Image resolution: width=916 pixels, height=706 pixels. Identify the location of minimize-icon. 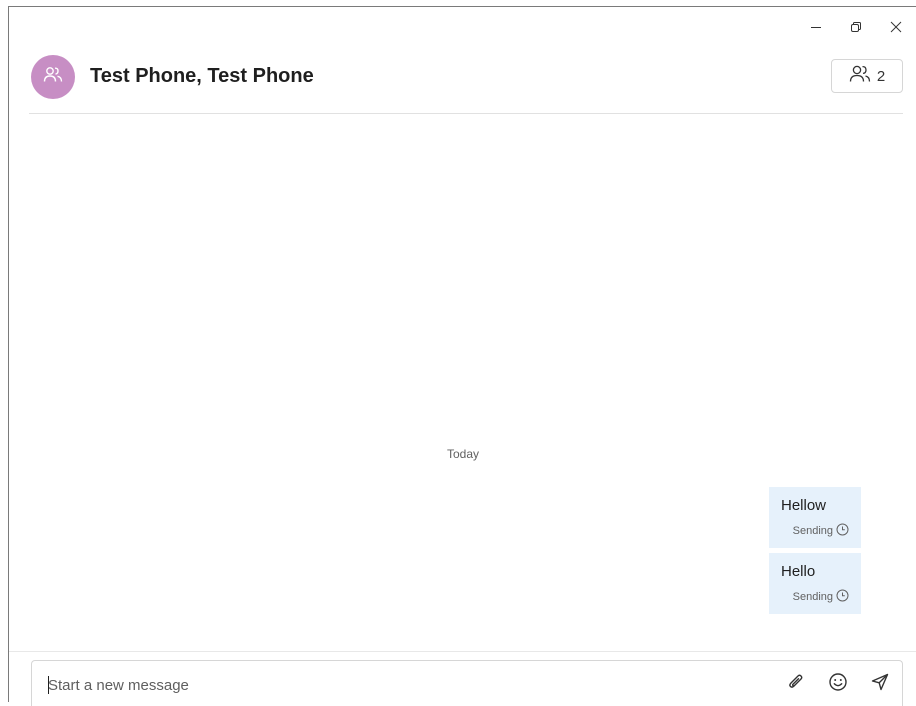
(816, 27).